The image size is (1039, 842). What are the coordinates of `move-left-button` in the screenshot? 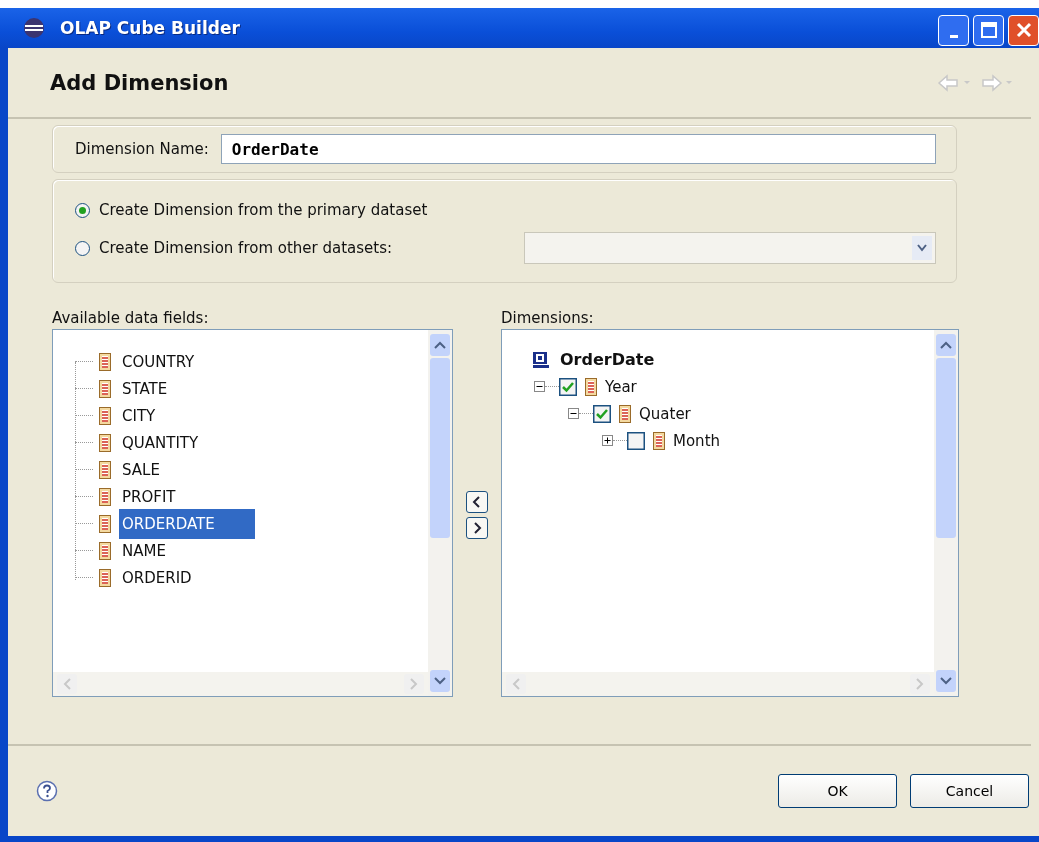 It's located at (477, 502).